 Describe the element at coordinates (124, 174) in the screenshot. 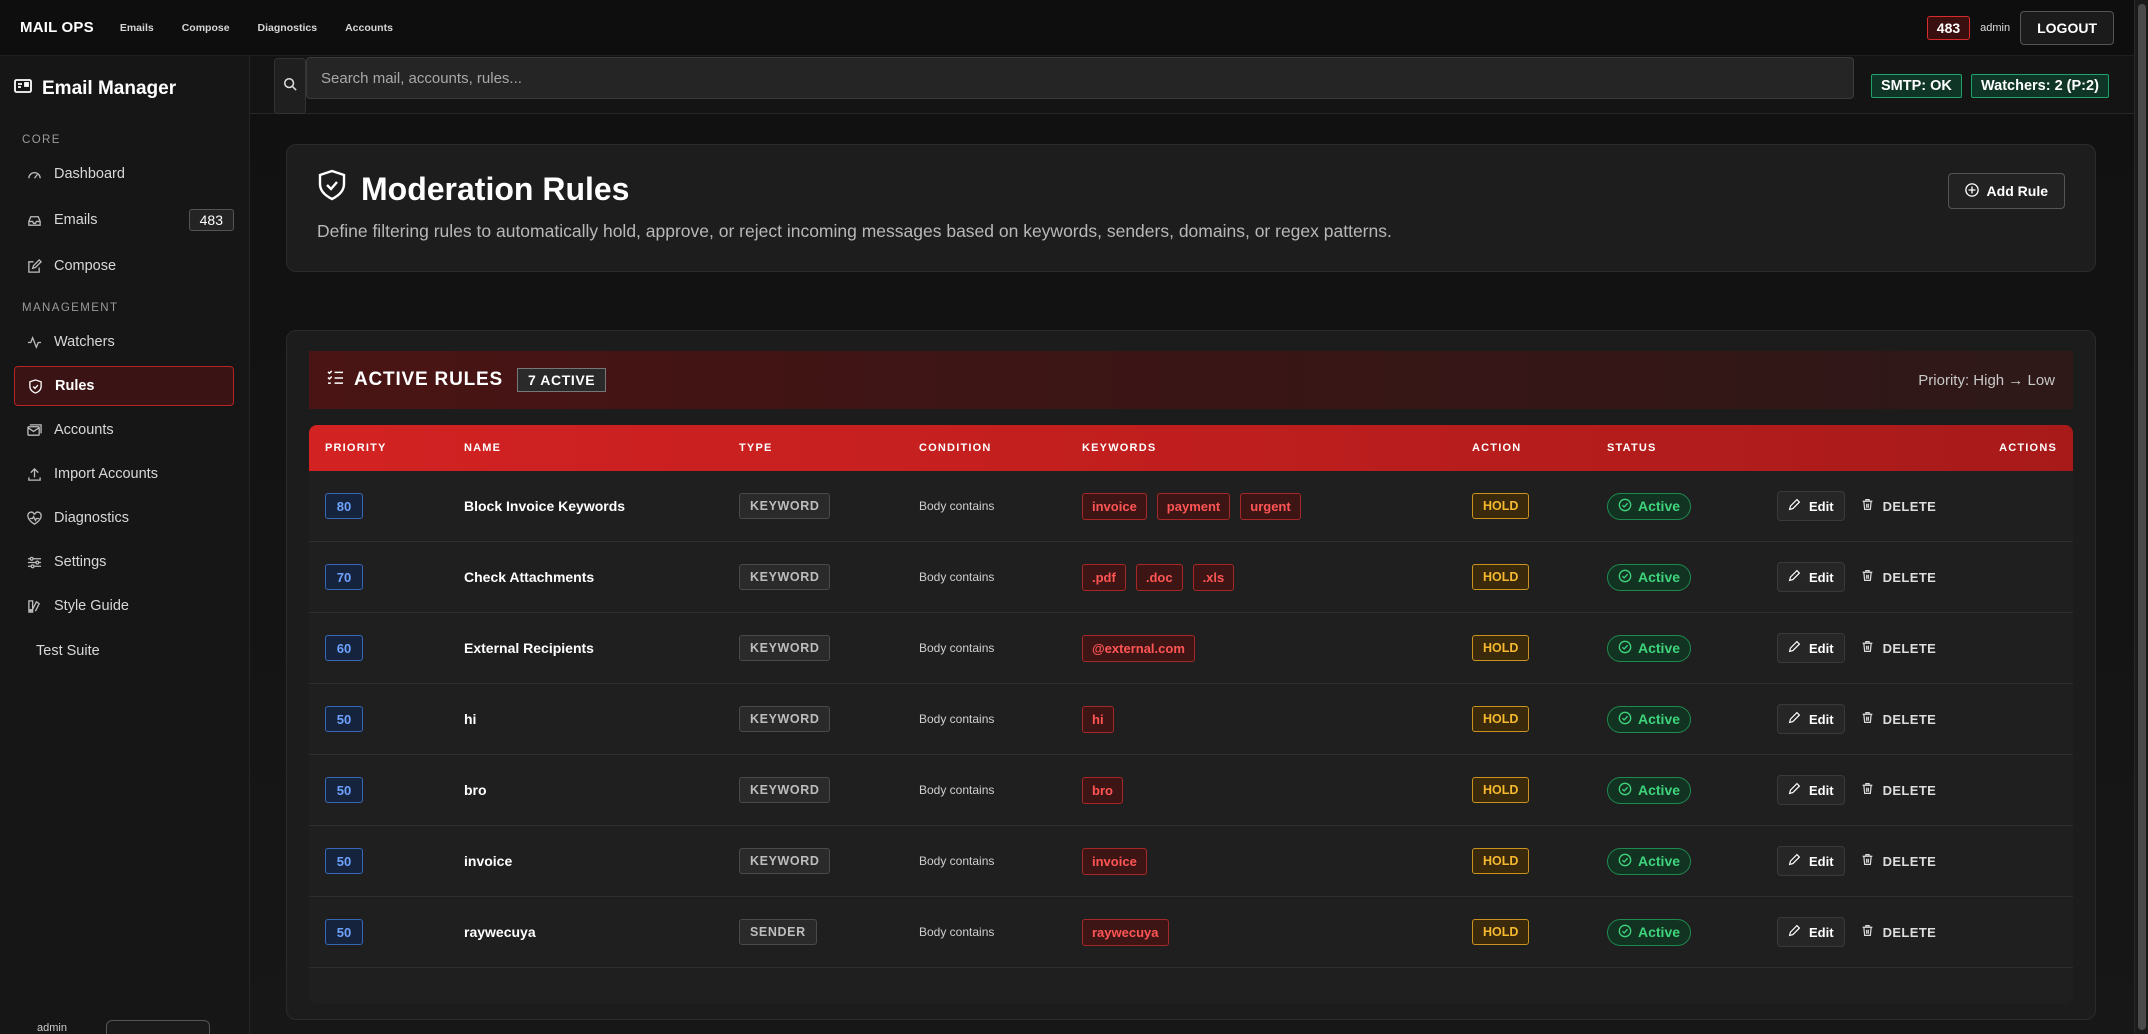

I see `sidebar-item-dashboard: Dashboard` at that location.